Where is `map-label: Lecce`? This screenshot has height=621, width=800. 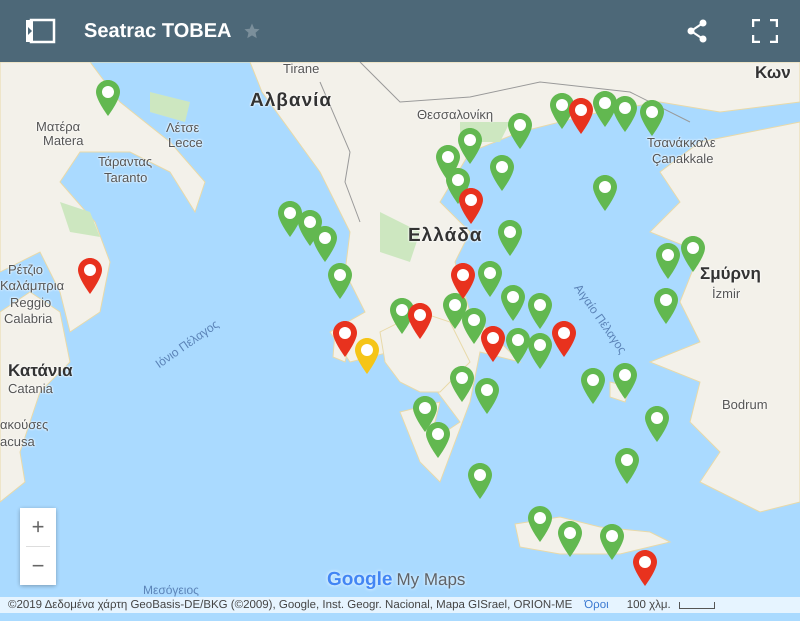 map-label: Lecce is located at coordinates (185, 142).